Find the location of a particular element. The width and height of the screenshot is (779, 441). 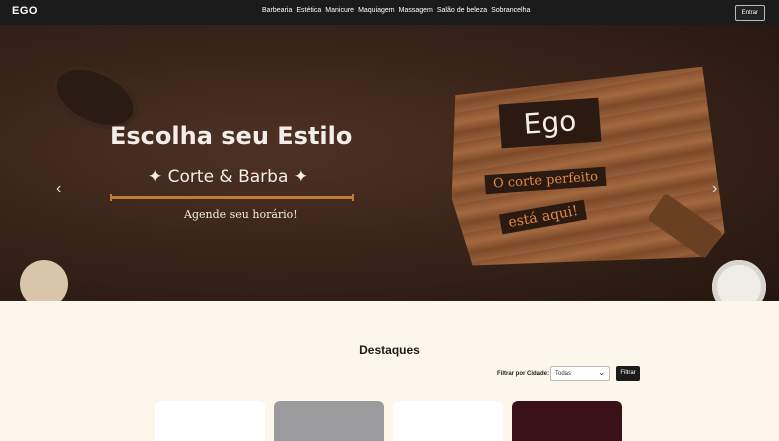

nav-link-sobrancelha: Sobrancelha is located at coordinates (510, 10).